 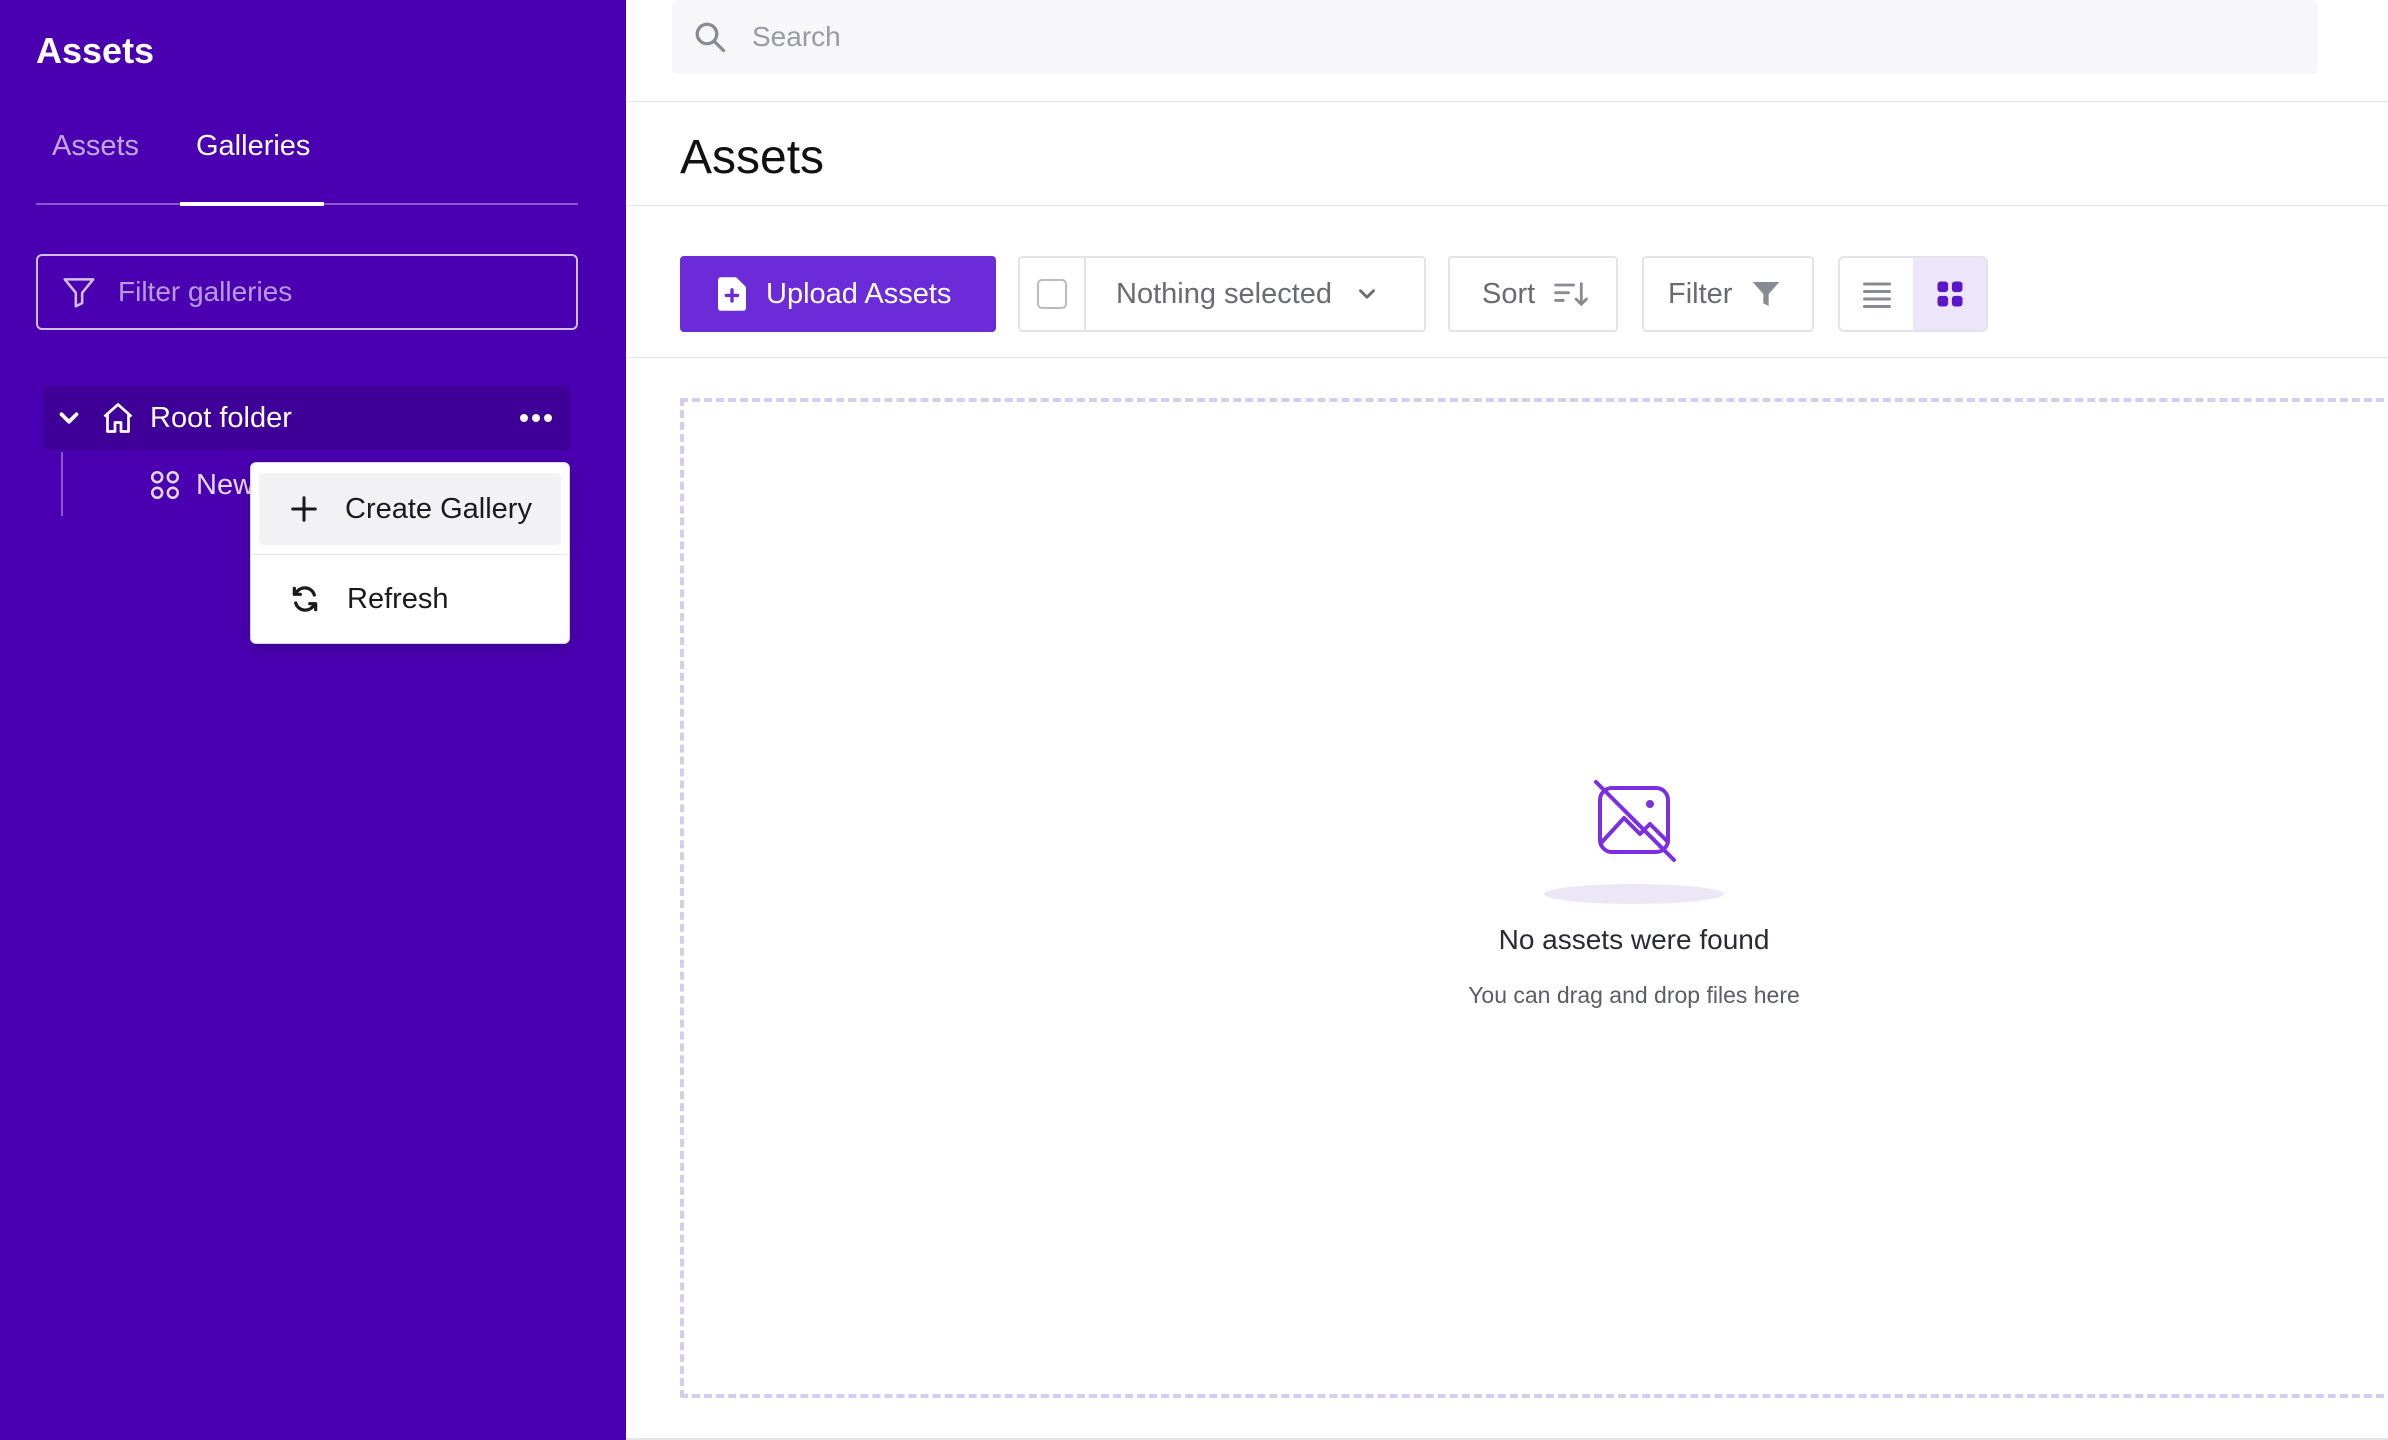 I want to click on sort-button: Sort, so click(x=1533, y=294).